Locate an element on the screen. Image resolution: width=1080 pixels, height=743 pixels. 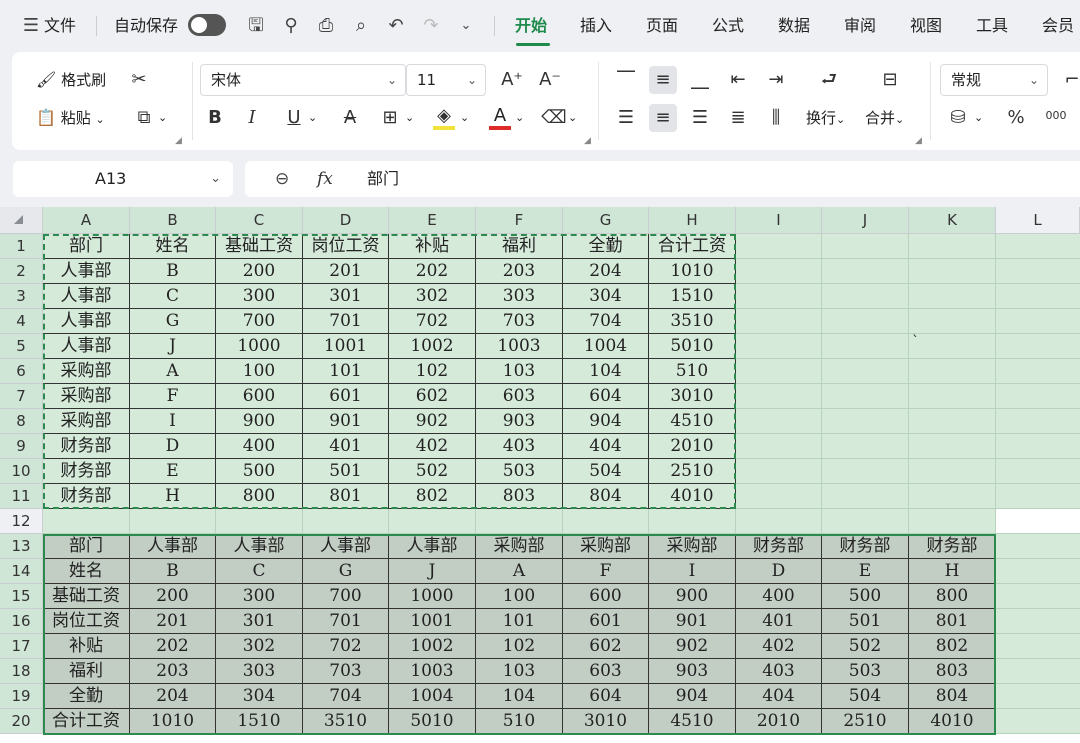
number-format-icon: ⌐ is located at coordinates (1069, 80).